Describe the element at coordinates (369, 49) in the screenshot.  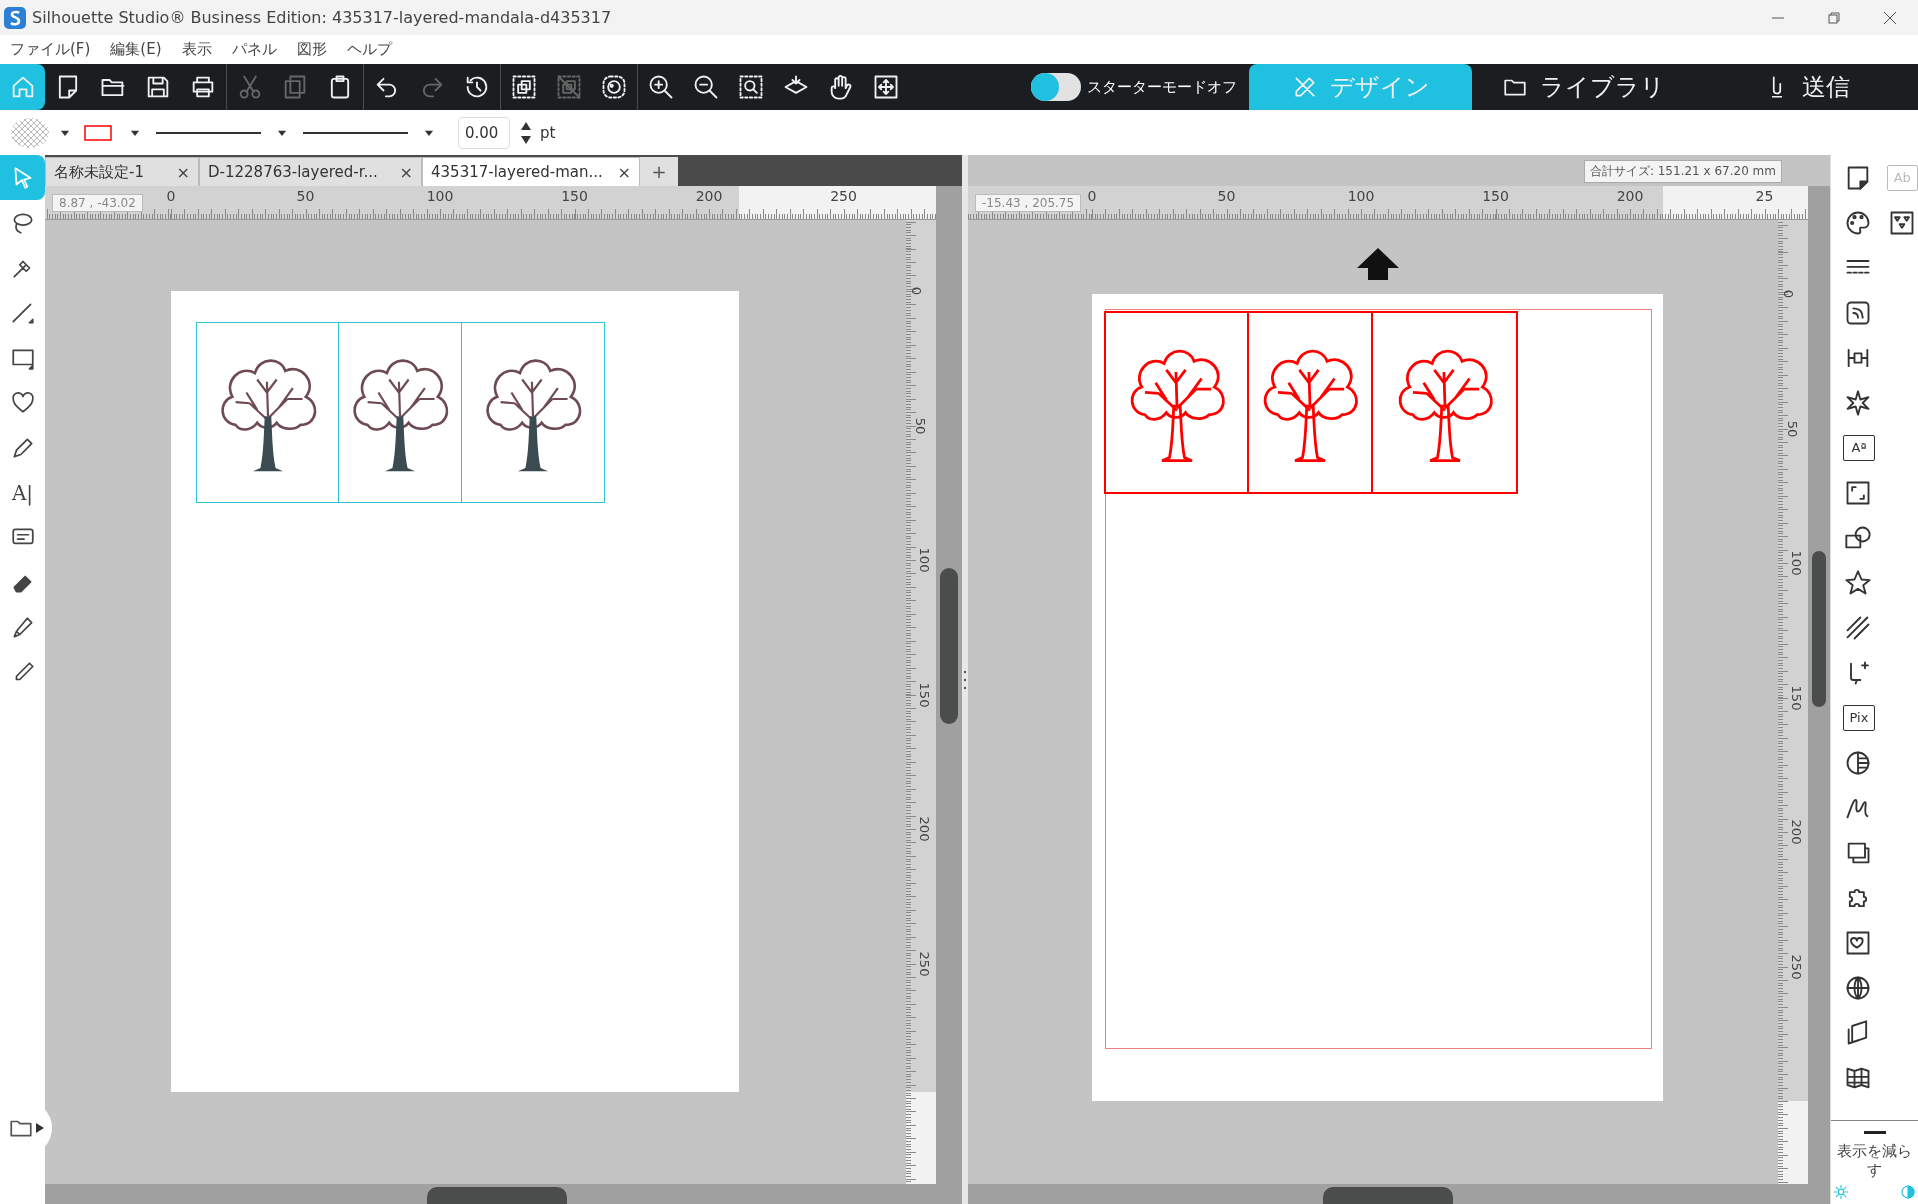
I see `menu-item: ヘルプ` at that location.